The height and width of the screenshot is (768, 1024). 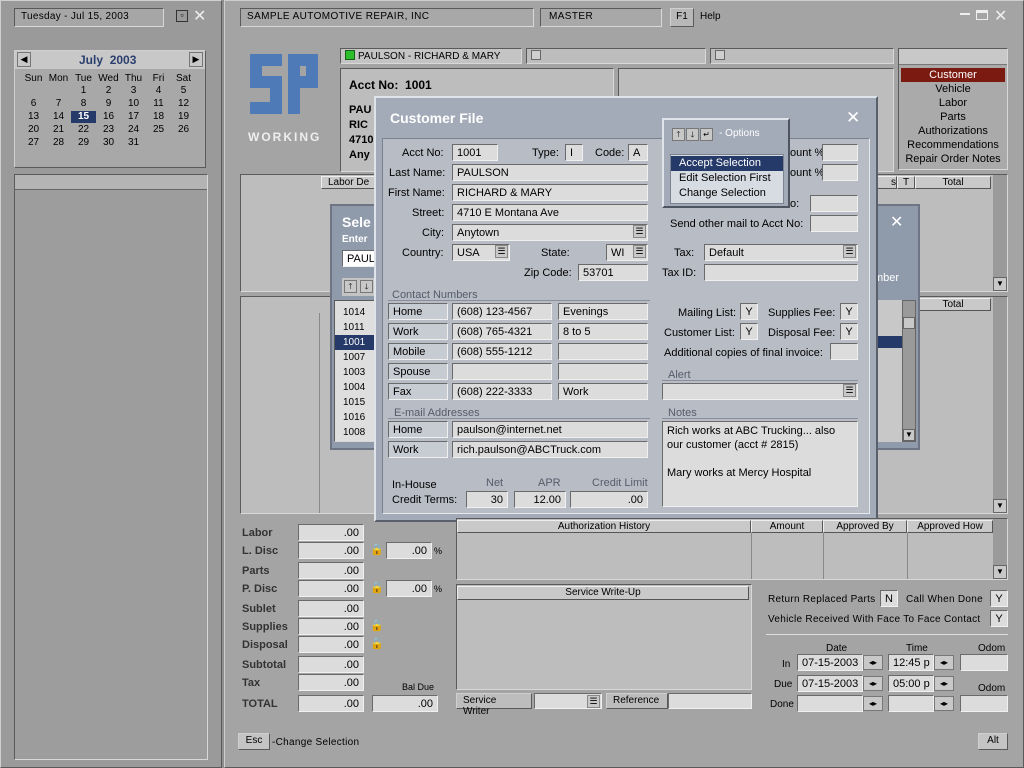 What do you see at coordinates (550, 449) in the screenshot?
I see `email-address: rich.paulson@ABCTruck.com` at bounding box center [550, 449].